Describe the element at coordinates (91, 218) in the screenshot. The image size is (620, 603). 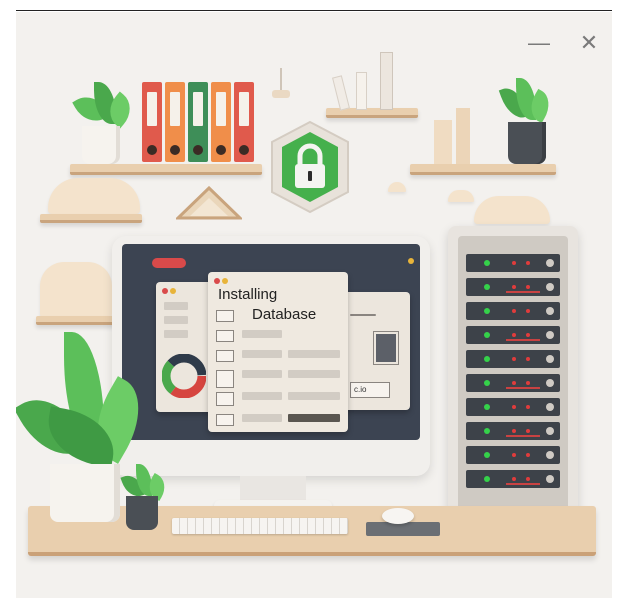
I see `middle-left-shelf` at that location.